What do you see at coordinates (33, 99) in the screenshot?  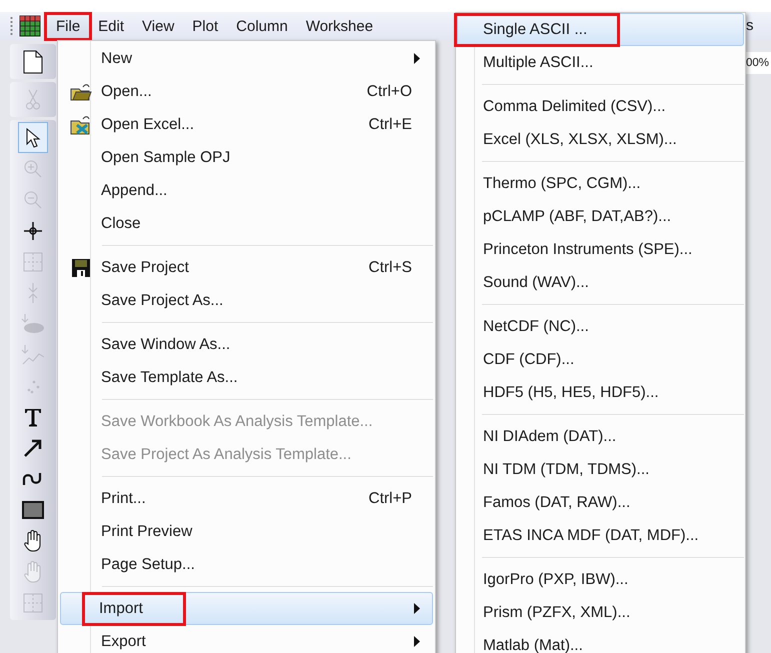 I see `scissors-icon` at bounding box center [33, 99].